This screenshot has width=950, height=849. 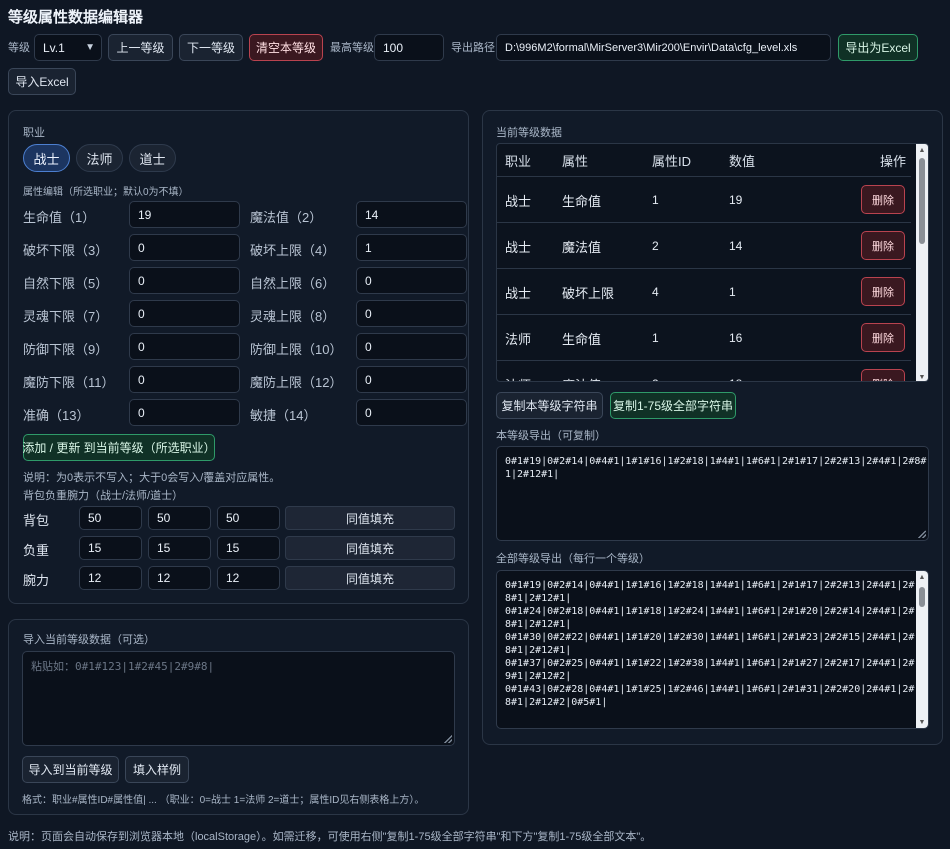 I want to click on attr-label: 破坏上限（4）, so click(x=293, y=250).